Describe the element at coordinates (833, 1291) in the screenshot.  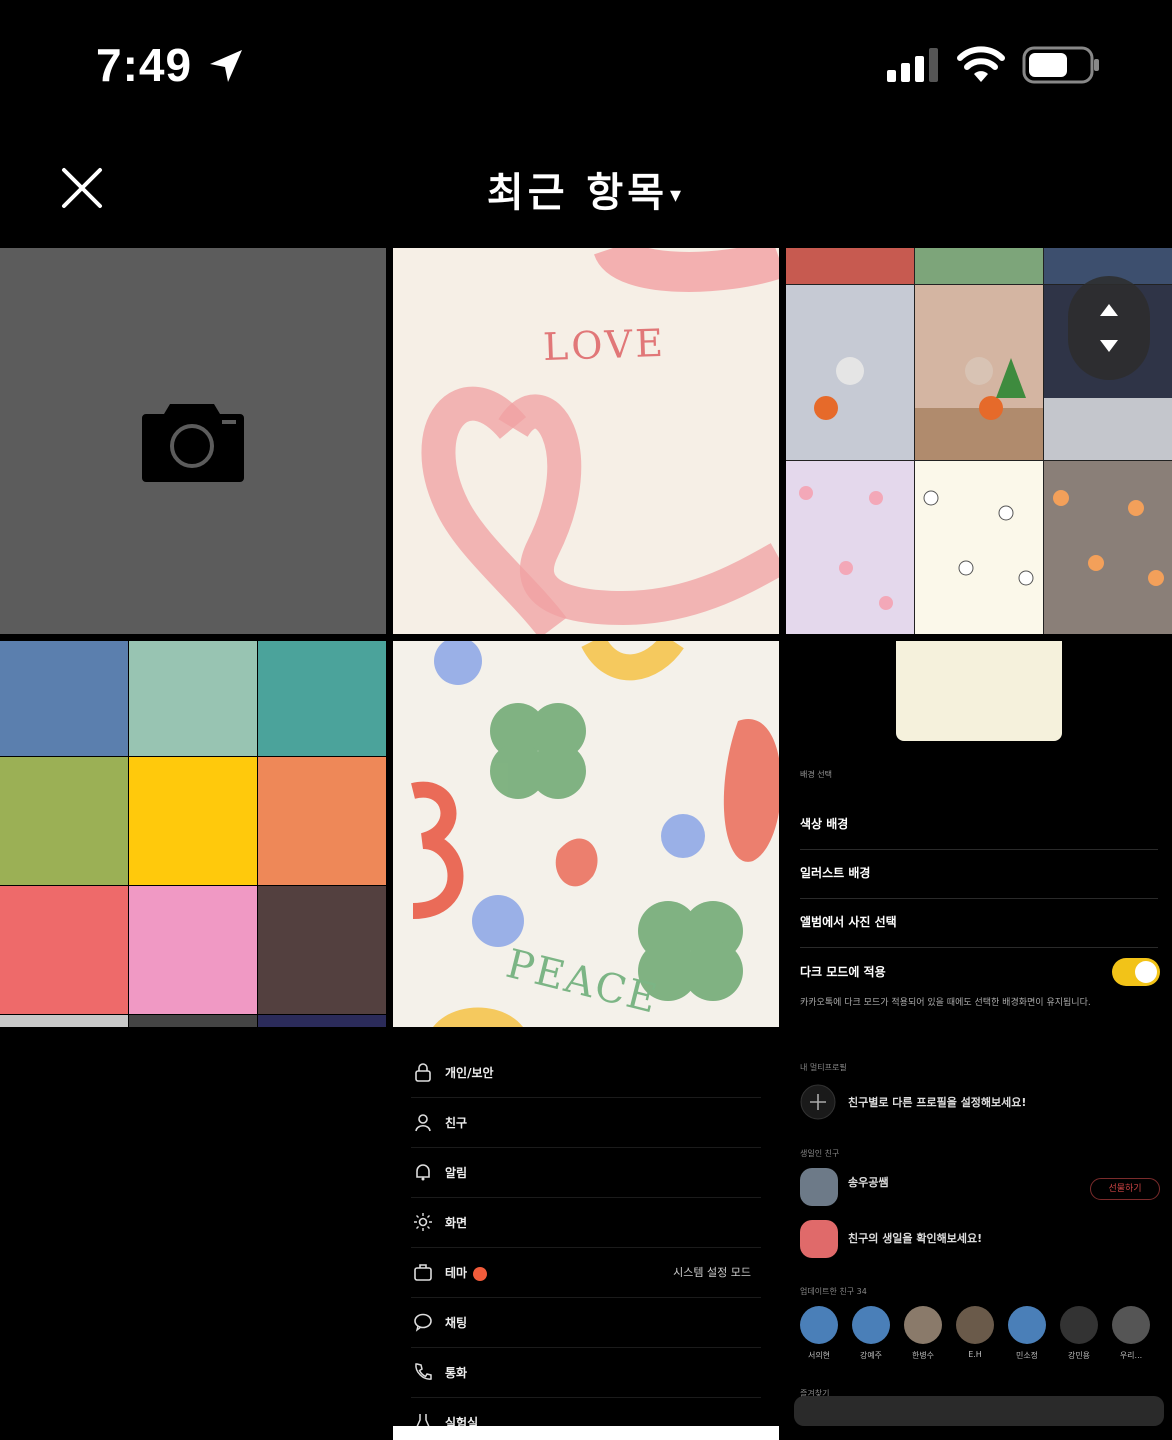
I see `section-label: 업데이트한 친구 34` at that location.